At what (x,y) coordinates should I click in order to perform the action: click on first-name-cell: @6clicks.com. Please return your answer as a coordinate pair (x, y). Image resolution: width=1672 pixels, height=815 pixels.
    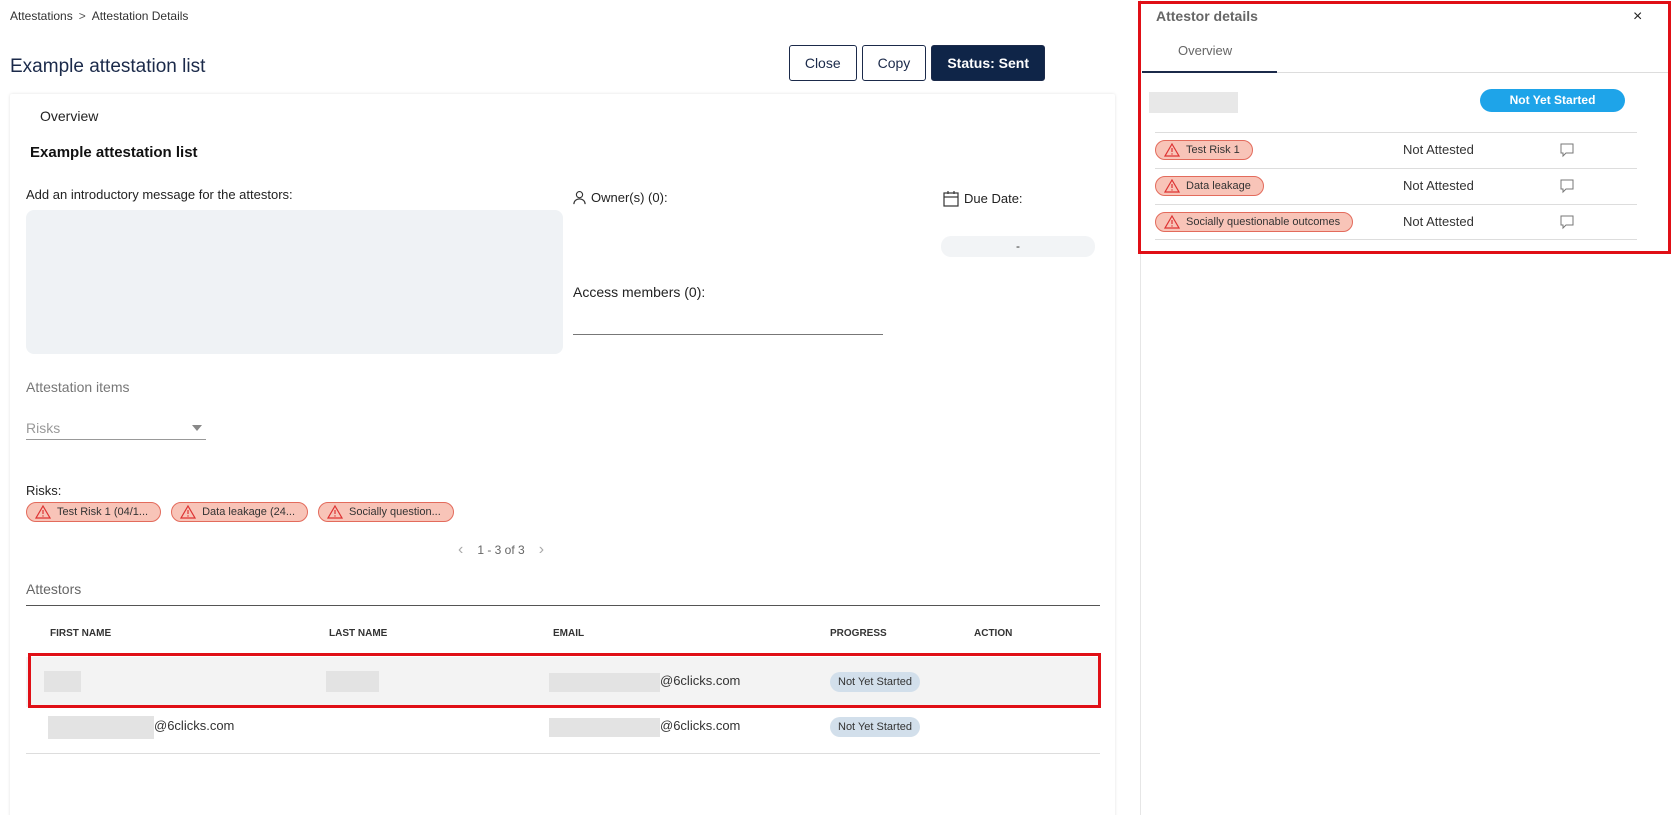
    Looking at the image, I should click on (194, 725).